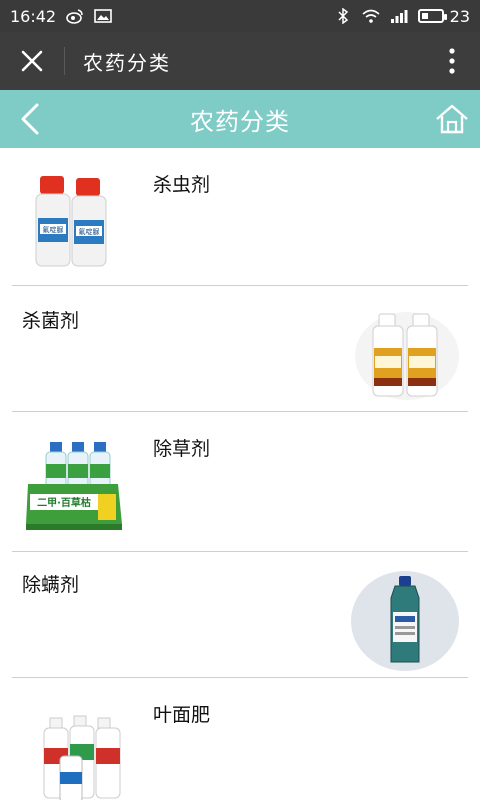 This screenshot has width=480, height=800. I want to click on insecticide-product-image: 氟啶脲 氟啶脲, so click(71, 221).